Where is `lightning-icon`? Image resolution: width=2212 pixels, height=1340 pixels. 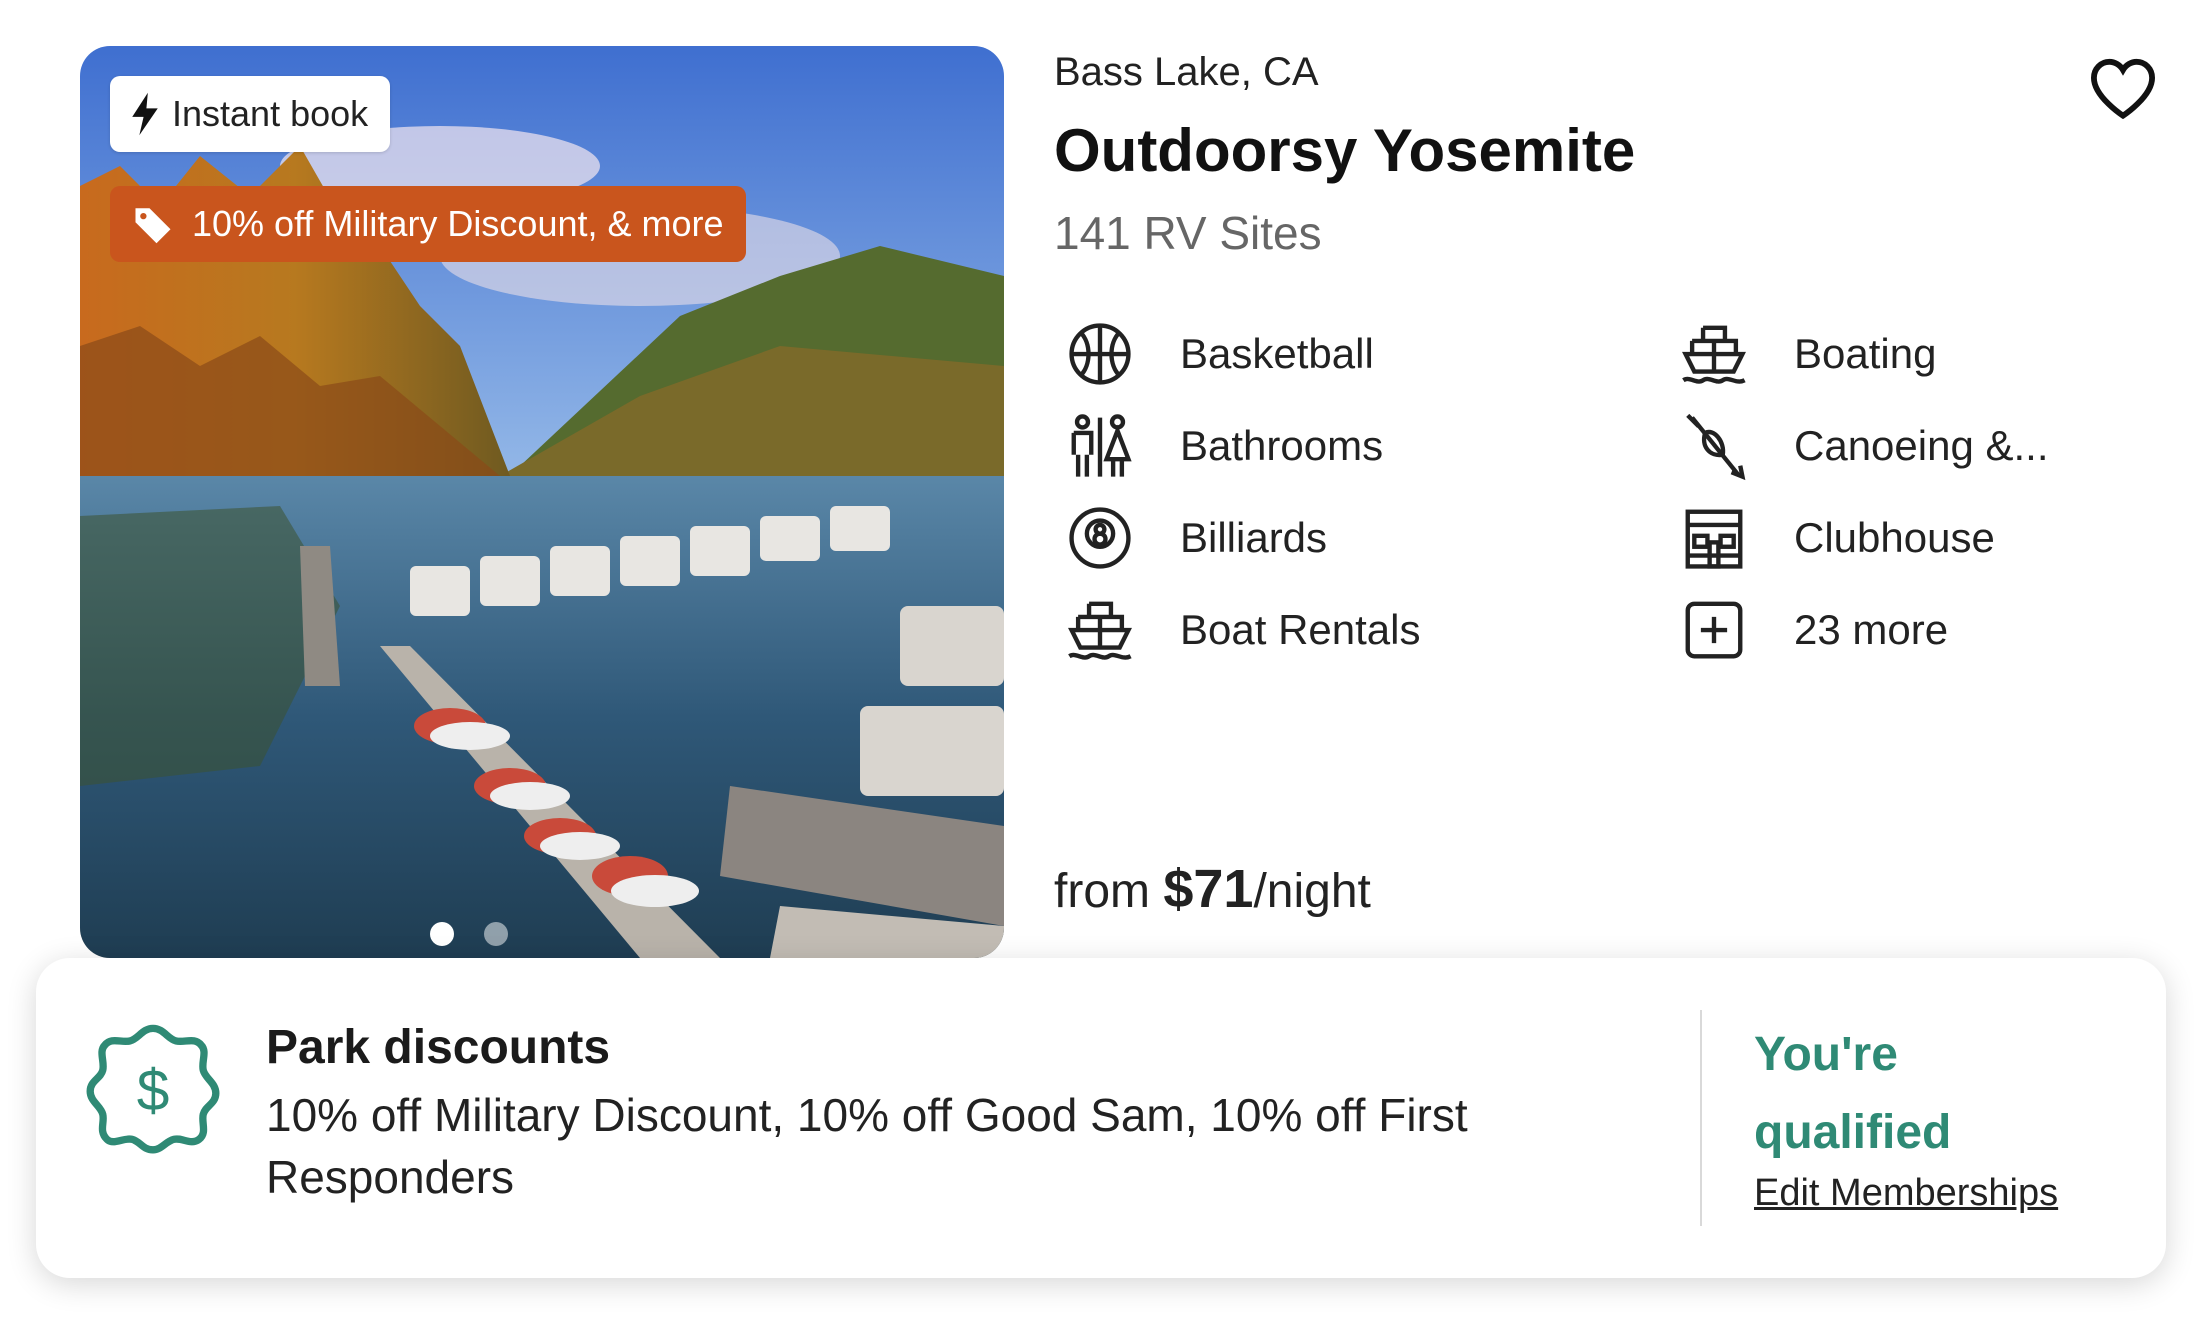 lightning-icon is located at coordinates (145, 114).